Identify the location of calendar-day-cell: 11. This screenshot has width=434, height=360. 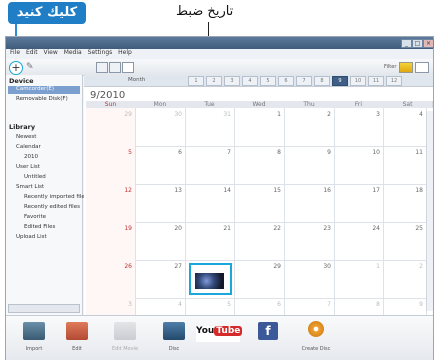
(405, 165).